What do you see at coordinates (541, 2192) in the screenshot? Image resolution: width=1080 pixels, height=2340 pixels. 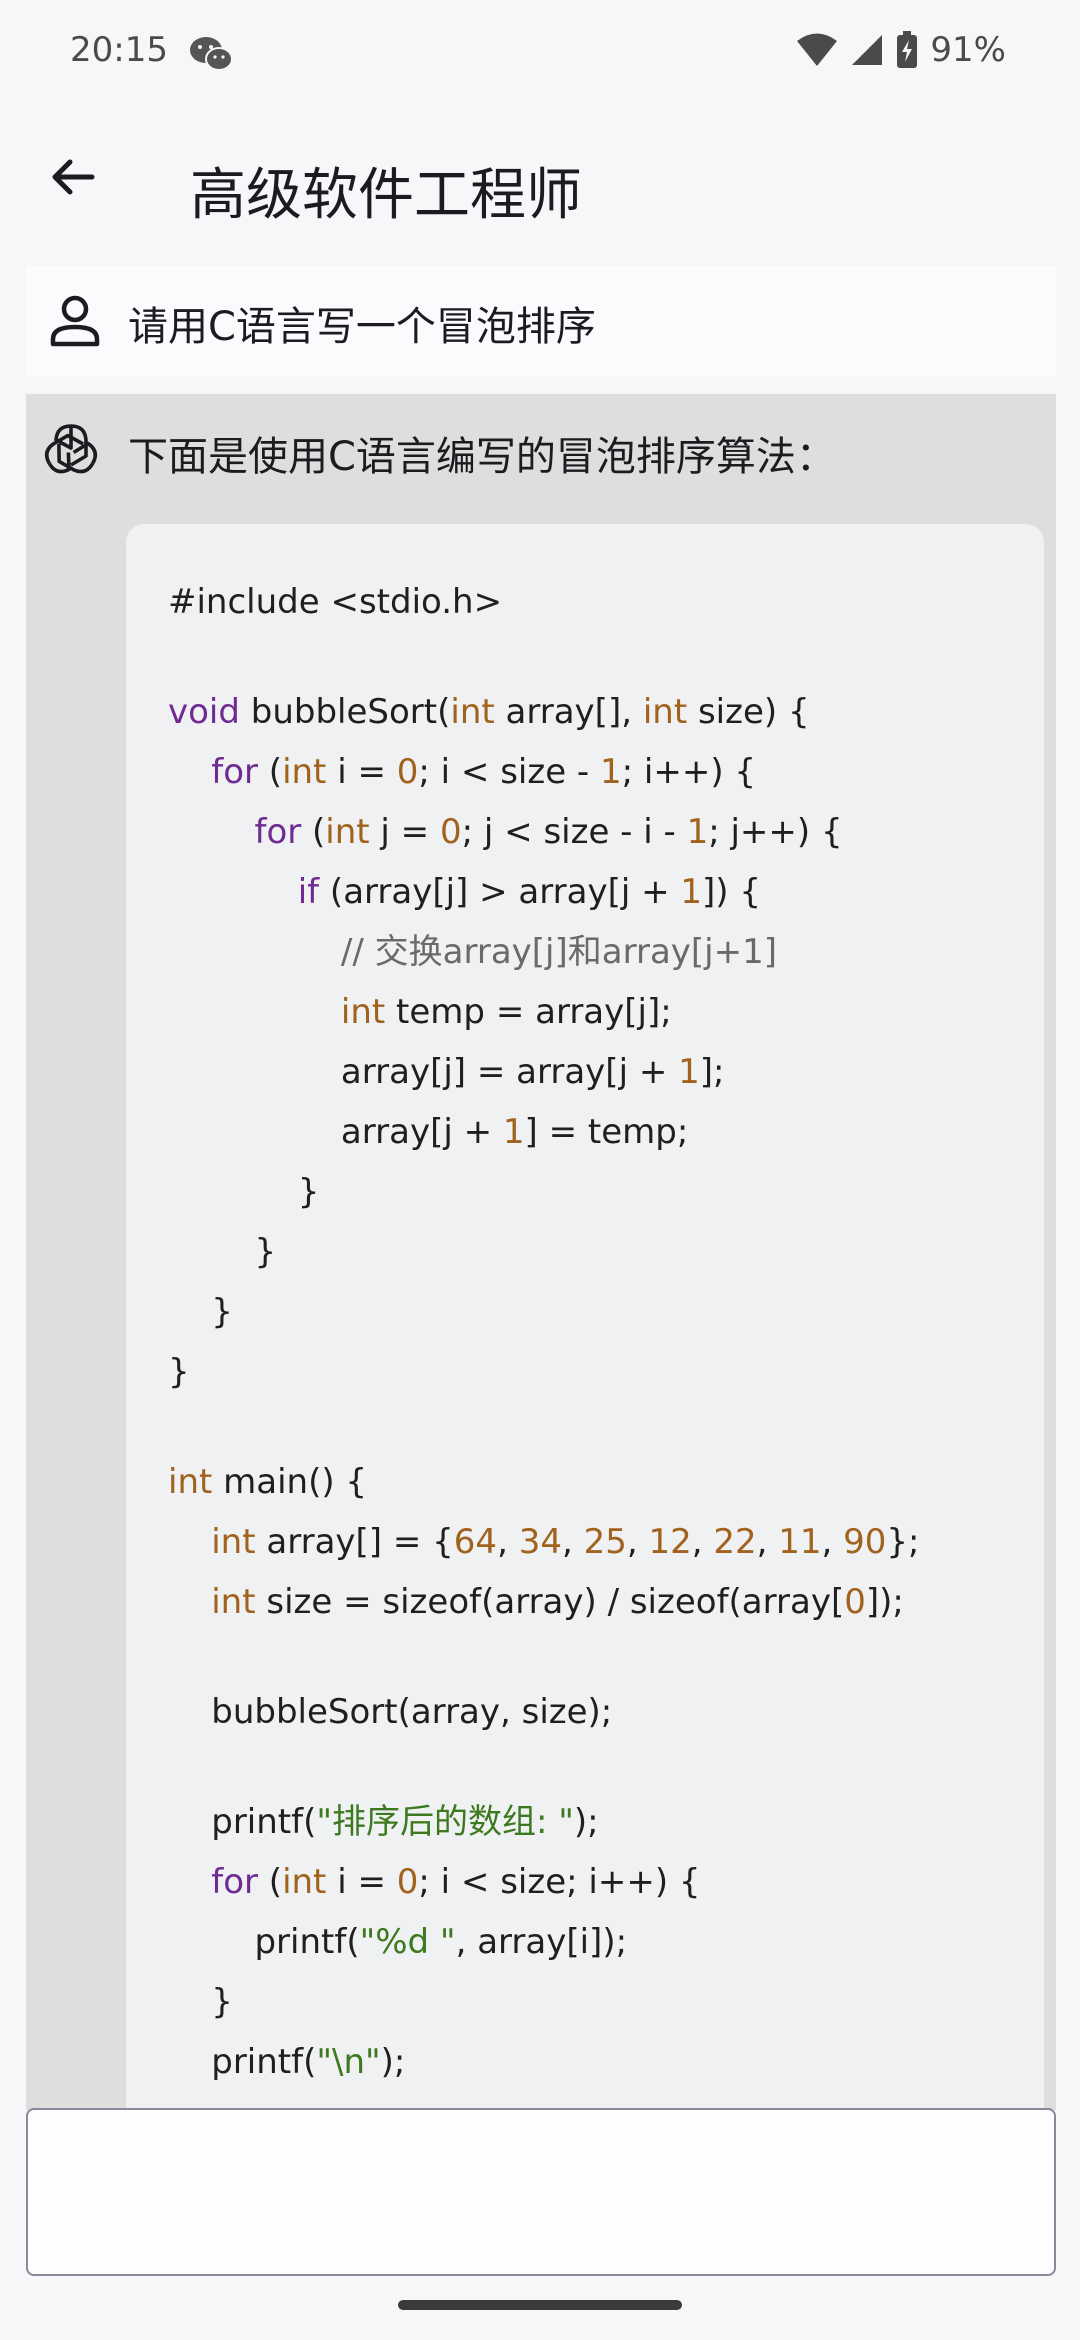 I see `message-input` at bounding box center [541, 2192].